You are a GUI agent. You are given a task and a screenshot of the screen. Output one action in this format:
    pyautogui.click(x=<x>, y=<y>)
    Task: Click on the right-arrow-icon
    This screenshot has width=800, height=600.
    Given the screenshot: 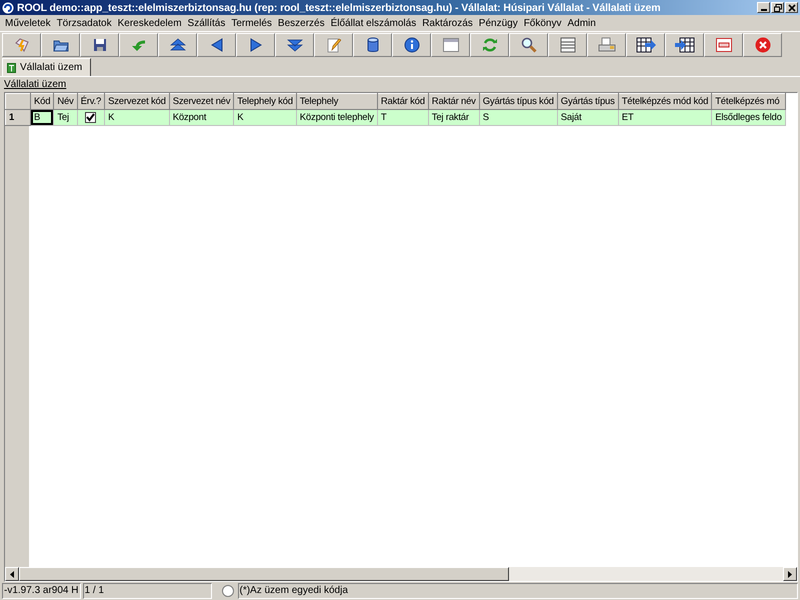 What is the action you would take?
    pyautogui.click(x=790, y=574)
    